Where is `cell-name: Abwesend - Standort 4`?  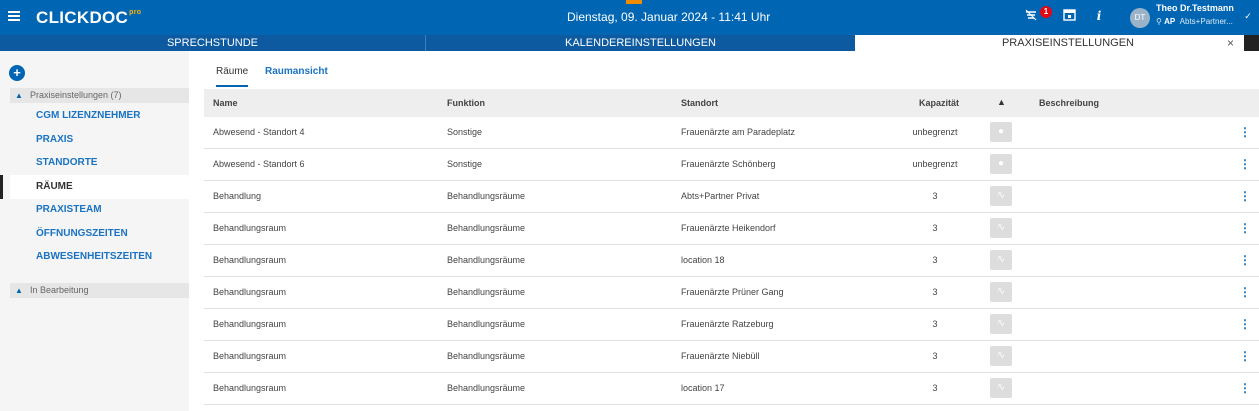 cell-name: Abwesend - Standort 4 is located at coordinates (259, 132).